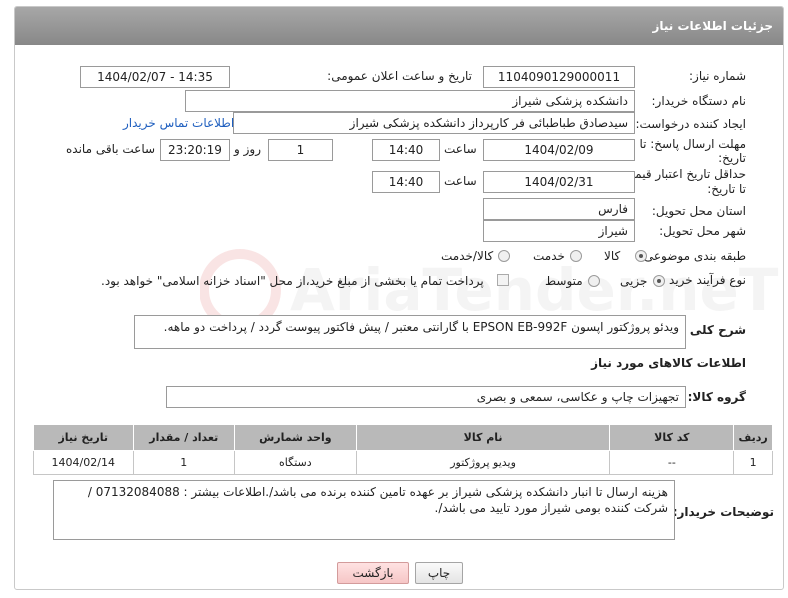  Describe the element at coordinates (460, 149) in the screenshot. I see `deadline-time-label: ساعت` at that location.